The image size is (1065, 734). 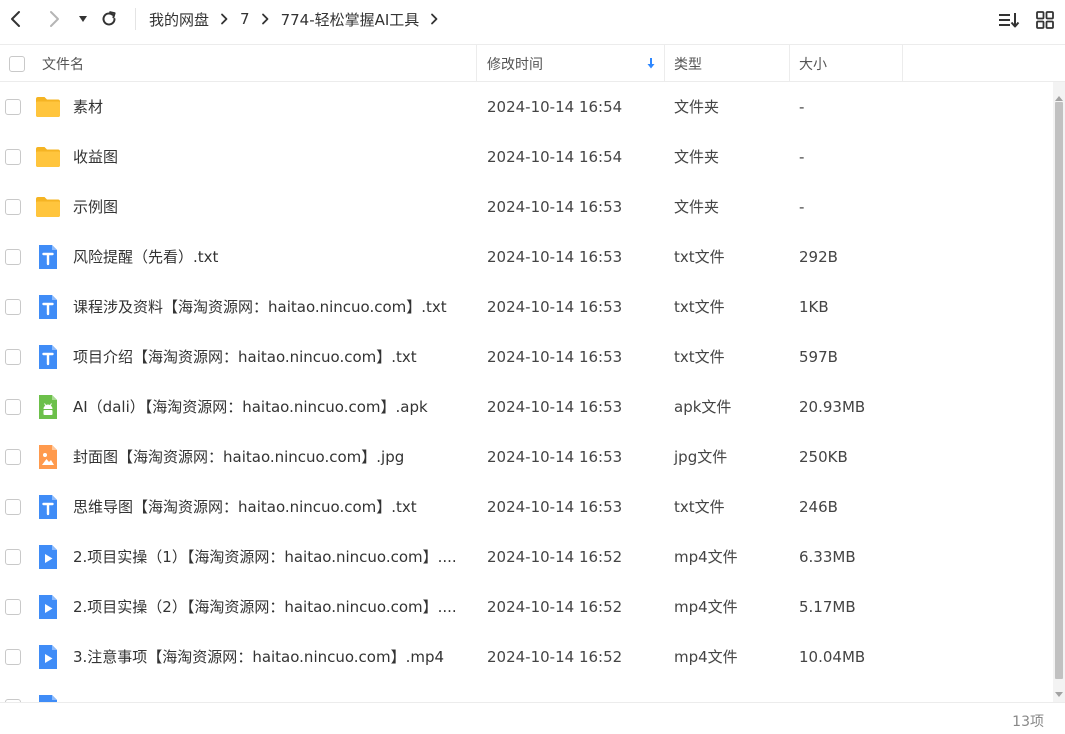 I want to click on checkbox-box, so click(x=17, y=63).